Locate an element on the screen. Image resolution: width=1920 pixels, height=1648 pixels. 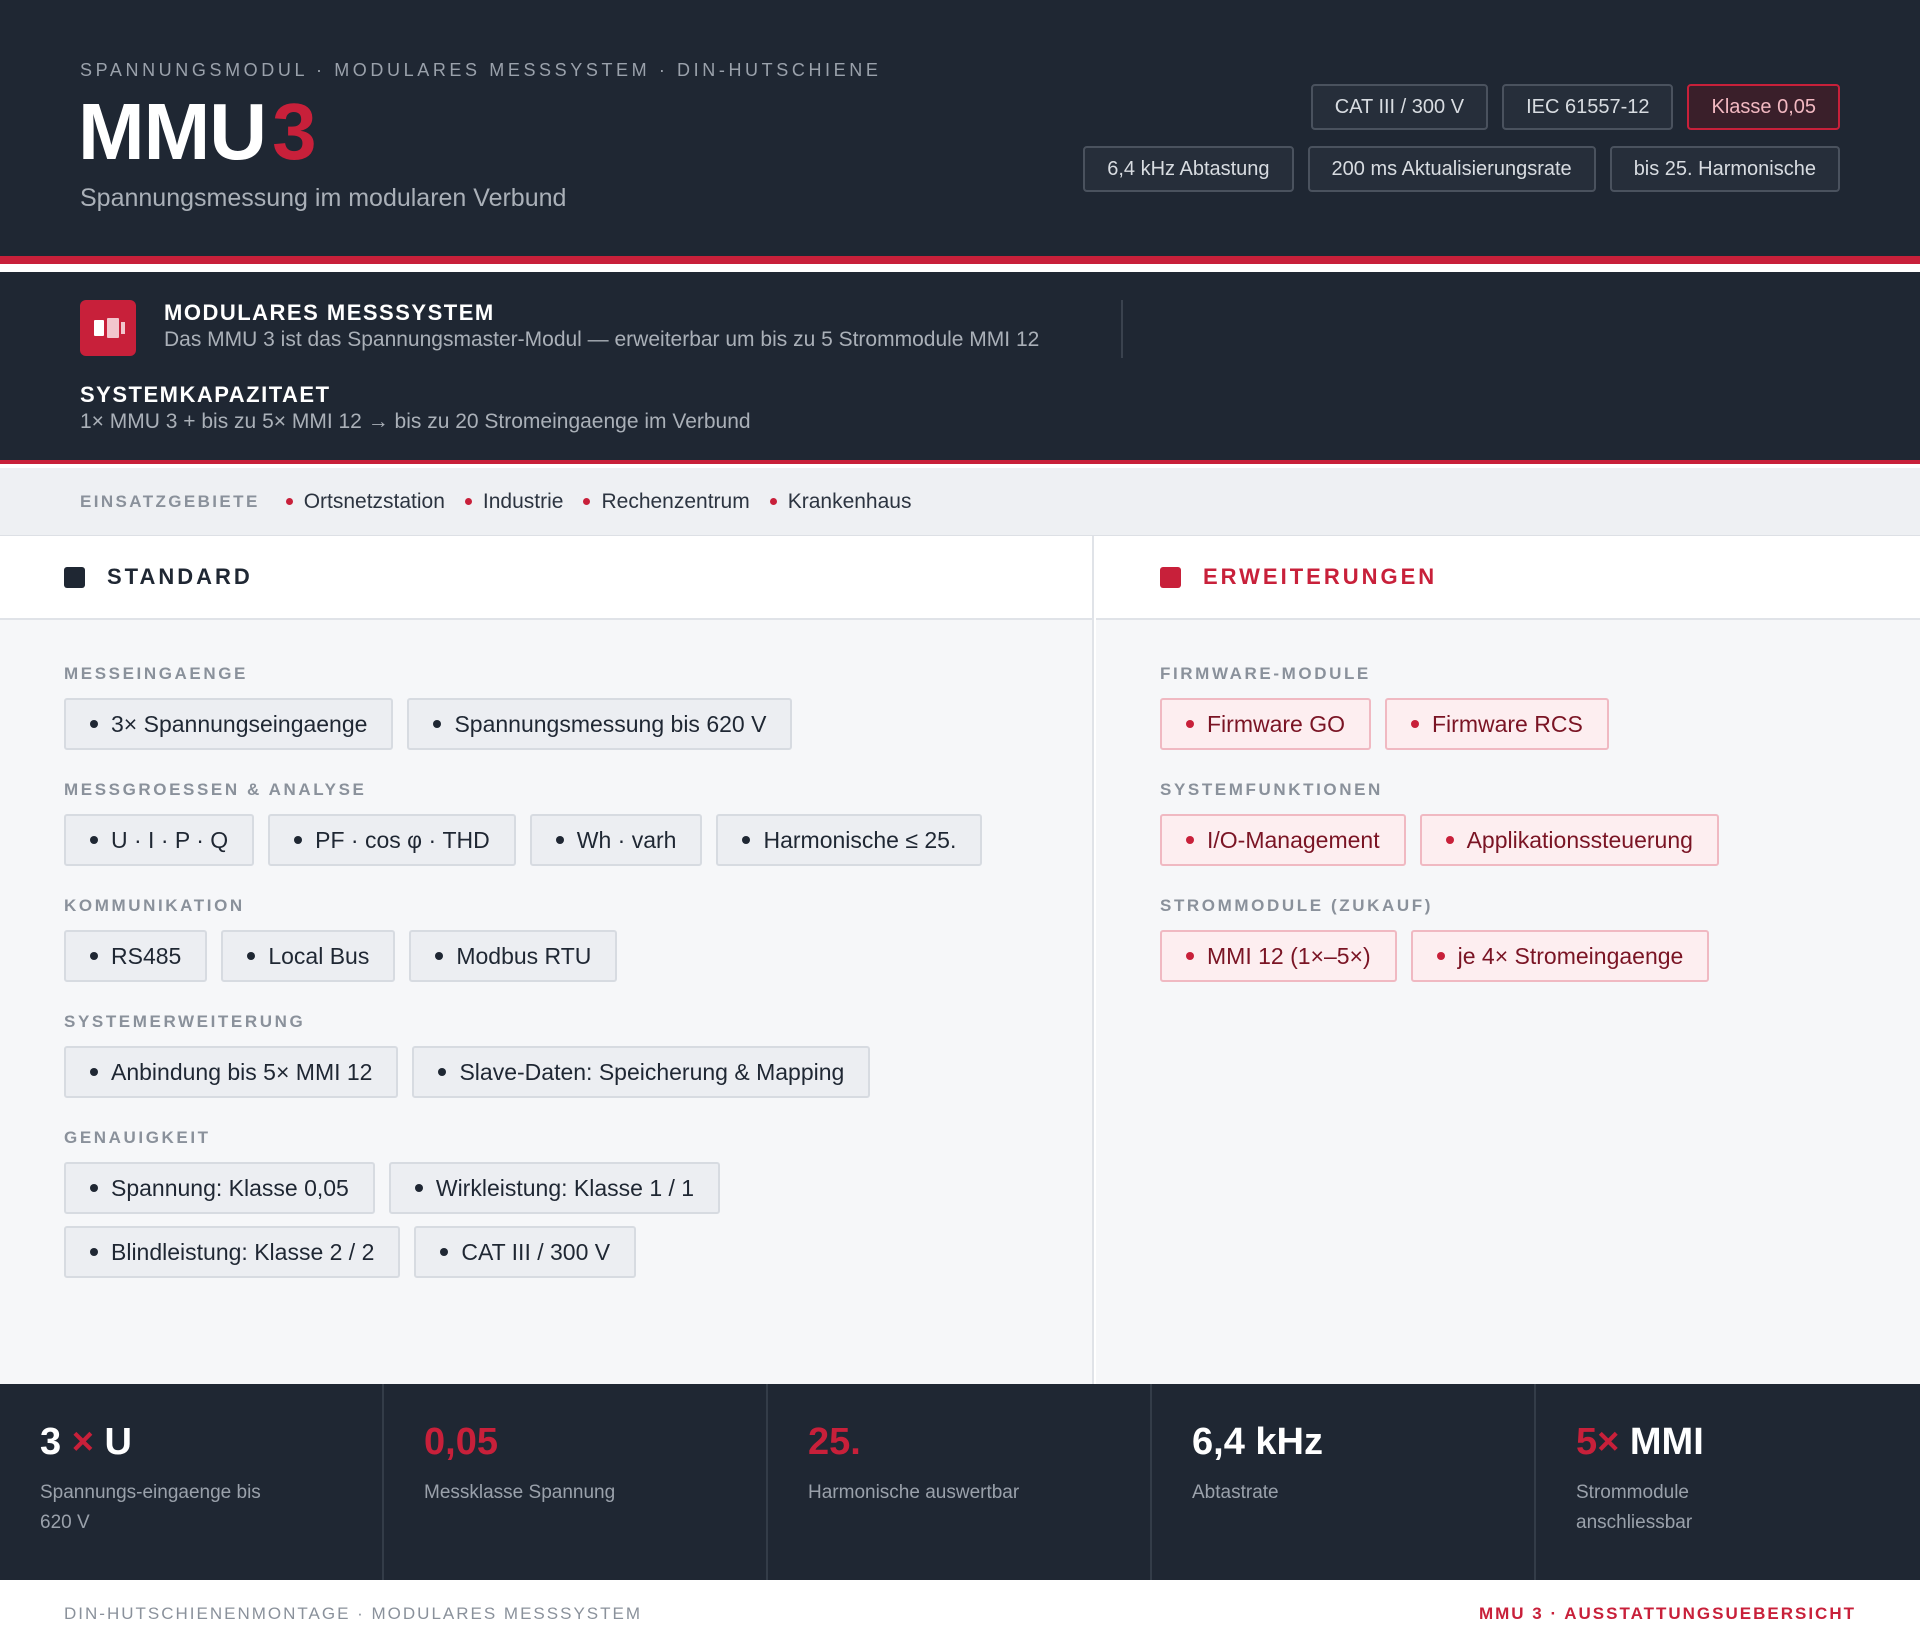
area-item: Ortsnetzstation is located at coordinates (365, 501).